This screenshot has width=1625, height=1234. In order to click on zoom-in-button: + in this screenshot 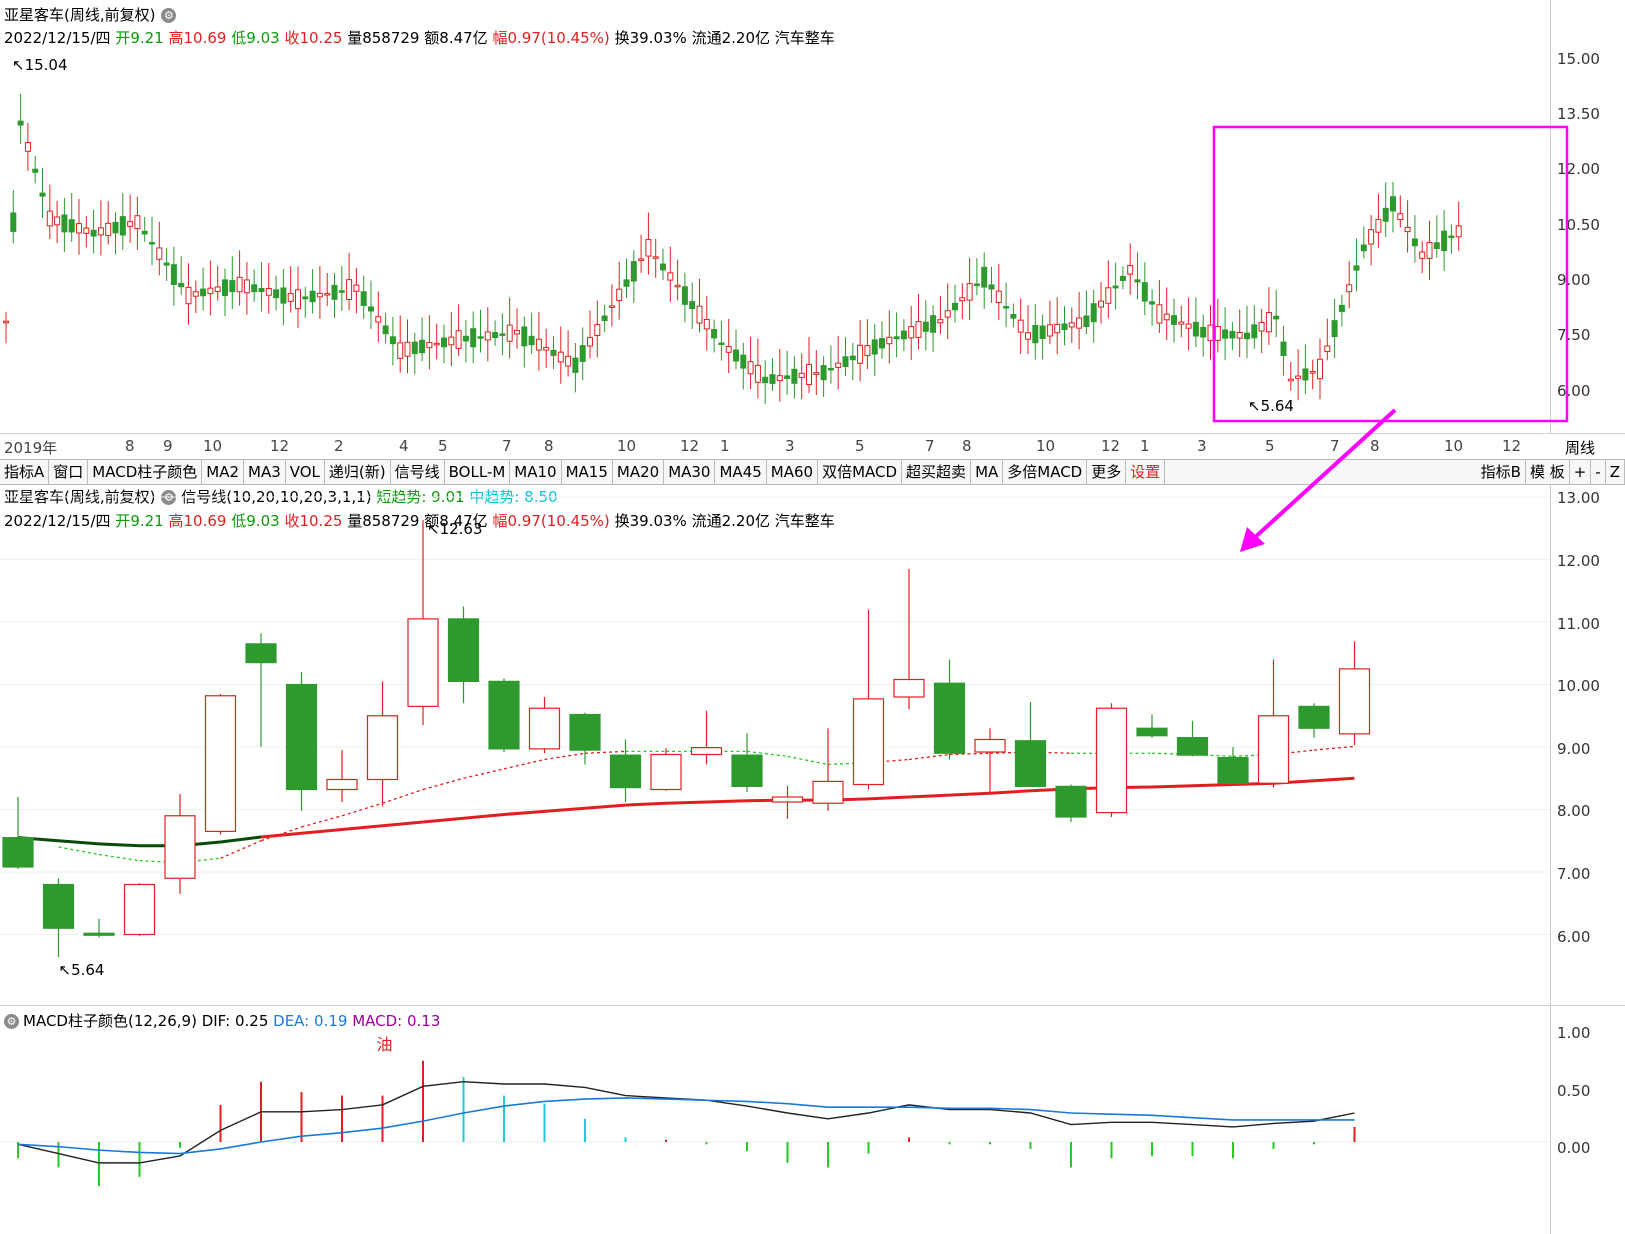, I will do `click(1581, 472)`.